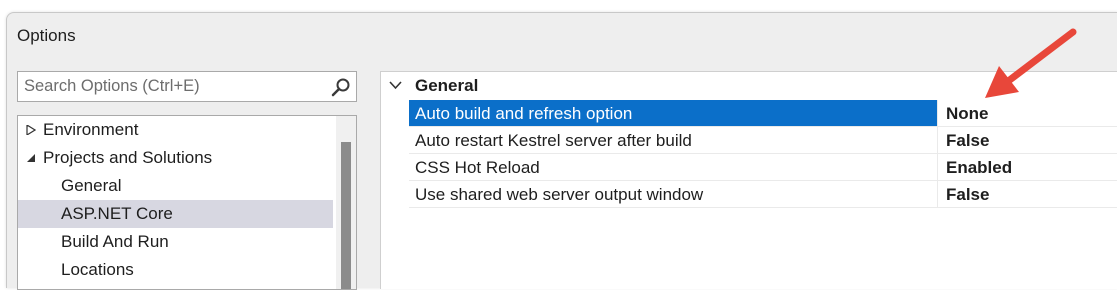  I want to click on property-group-general: General, so click(749, 86).